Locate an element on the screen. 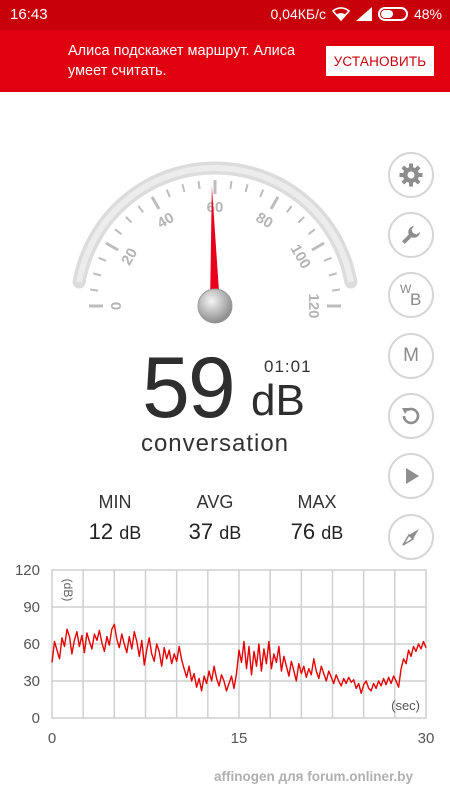 The image size is (450, 800). battery-icon is located at coordinates (392, 14).